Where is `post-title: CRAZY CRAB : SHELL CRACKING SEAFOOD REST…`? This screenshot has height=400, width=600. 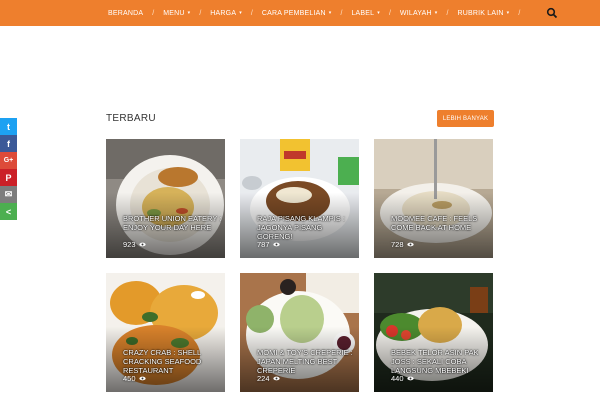 post-title: CRAZY CRAB : SHELL CRACKING SEAFOOD REST… is located at coordinates (173, 361).